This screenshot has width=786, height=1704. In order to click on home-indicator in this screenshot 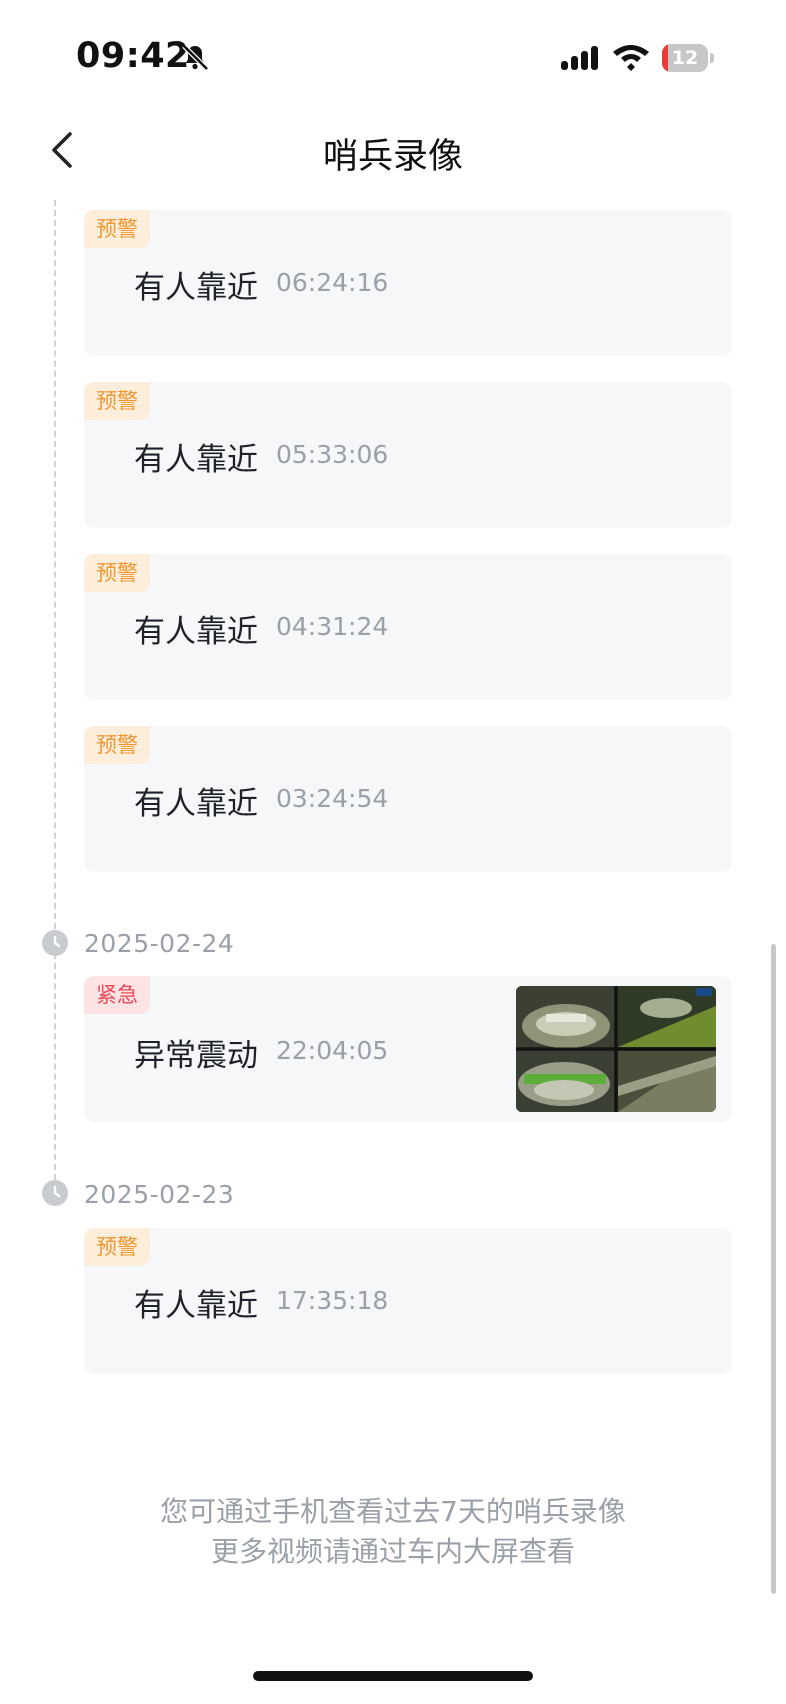, I will do `click(393, 1676)`.